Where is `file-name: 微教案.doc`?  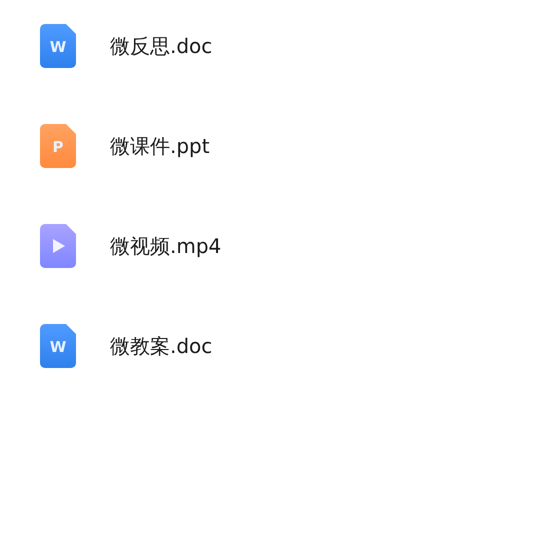 file-name: 微教案.doc is located at coordinates (161, 346).